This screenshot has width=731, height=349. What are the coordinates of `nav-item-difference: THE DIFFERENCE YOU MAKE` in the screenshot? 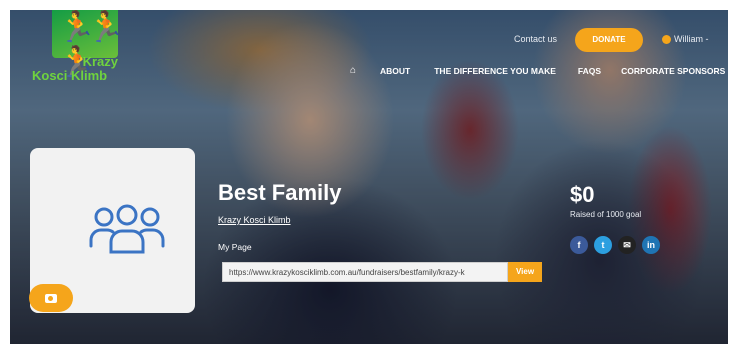 It's located at (495, 71).